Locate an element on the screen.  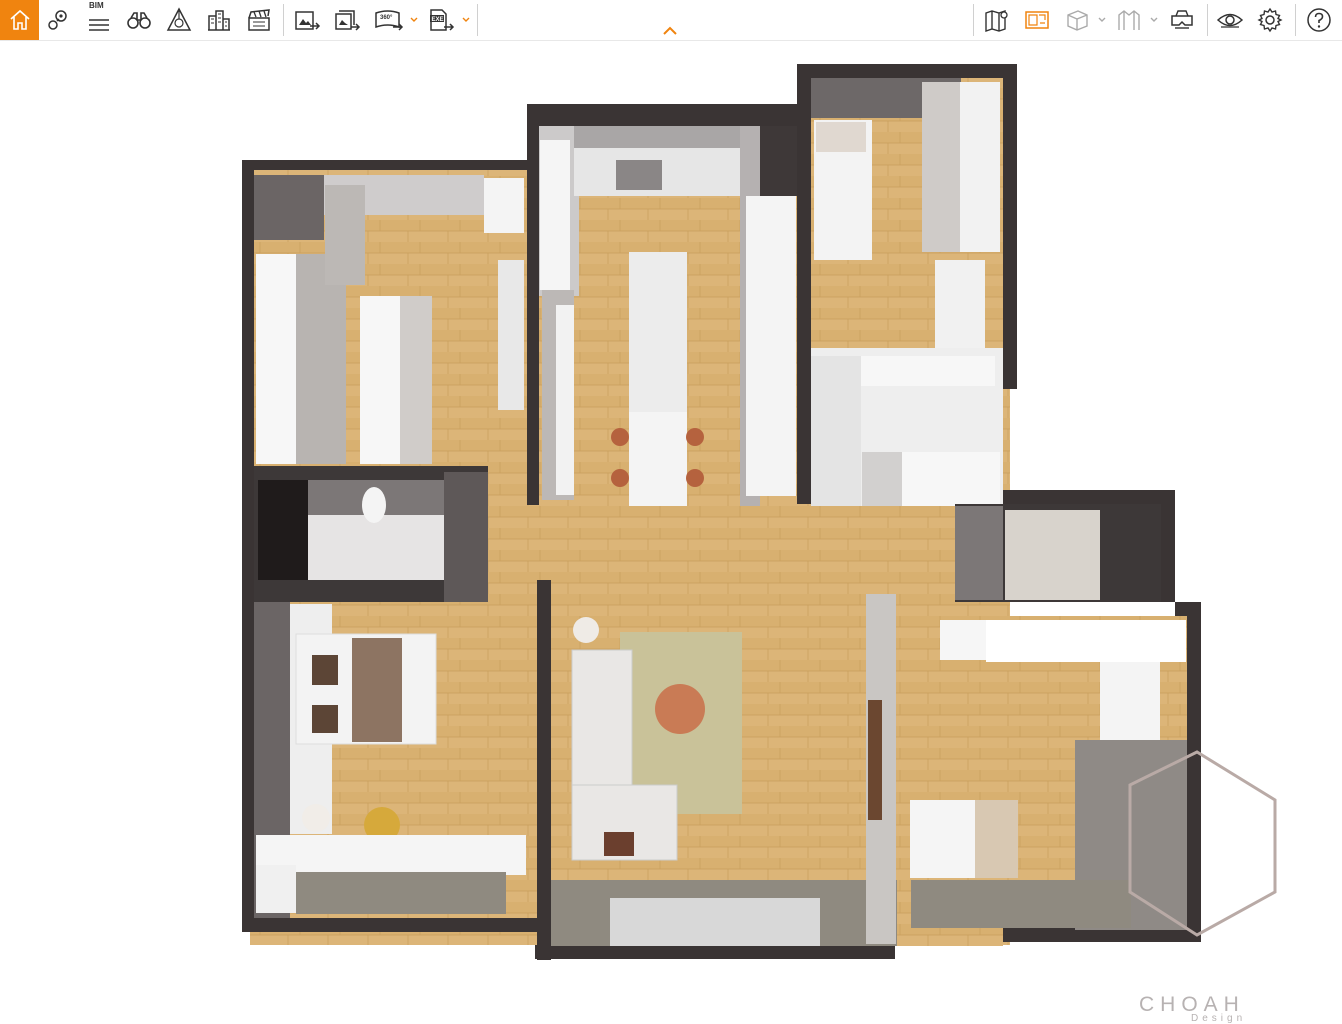
eye-icon is located at coordinates (1230, 20).